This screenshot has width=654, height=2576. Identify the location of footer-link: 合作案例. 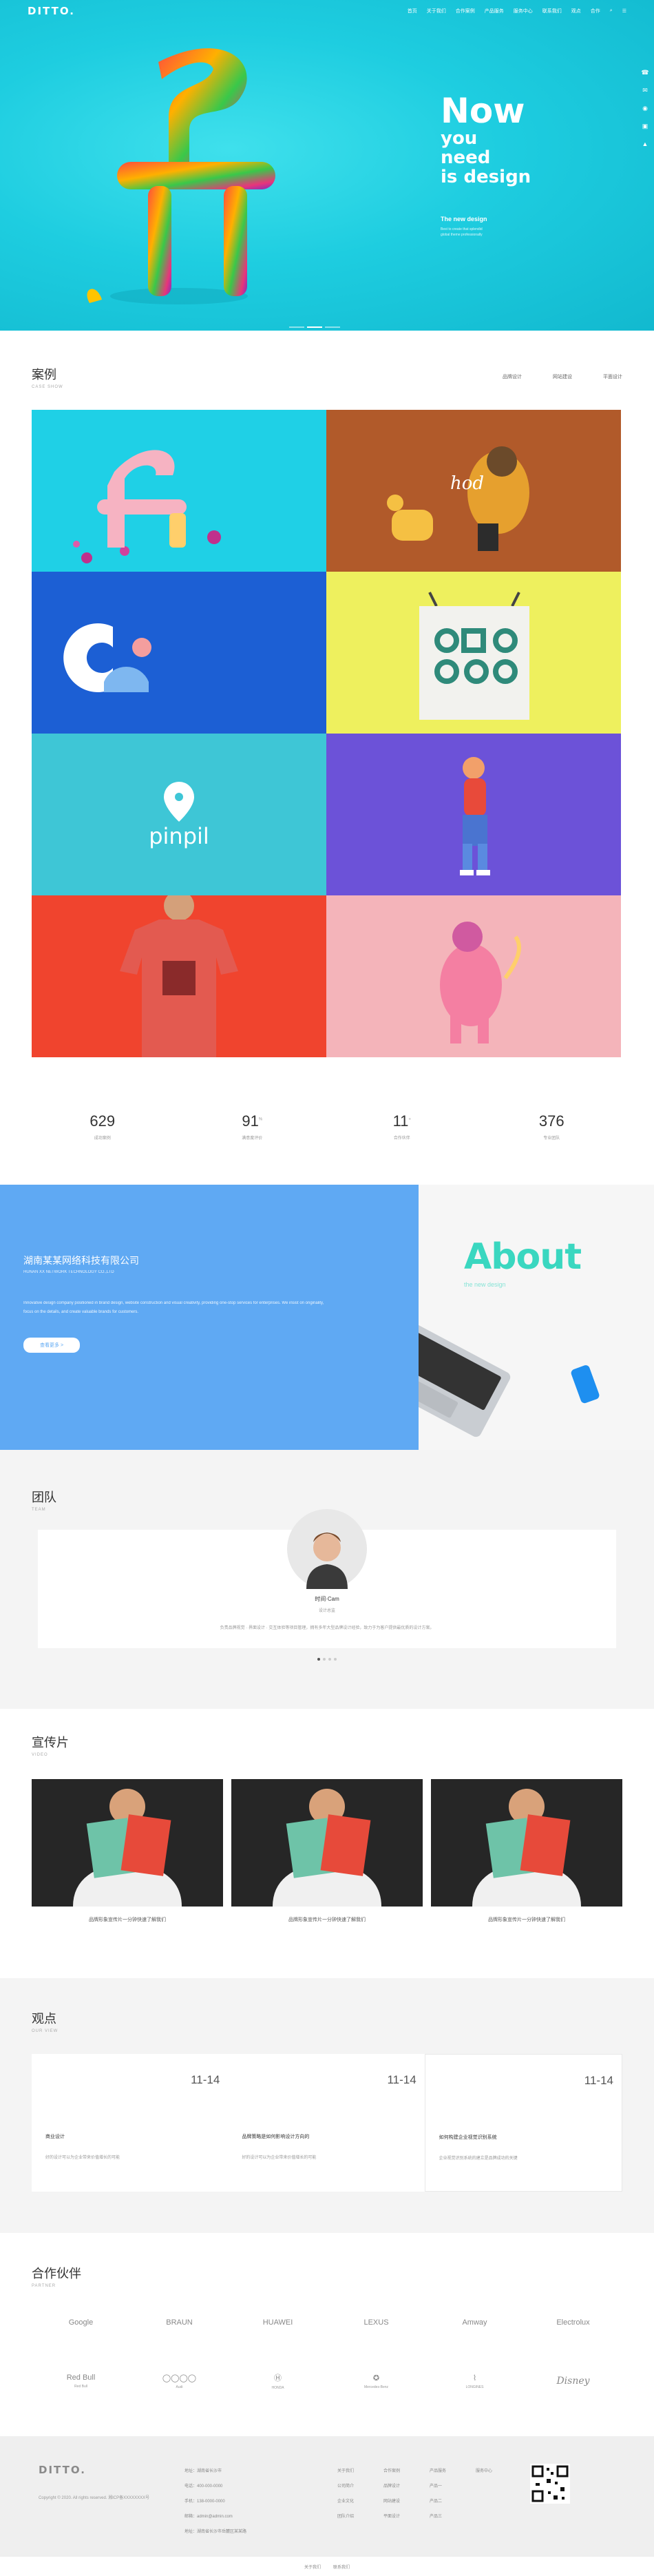
(391, 2471).